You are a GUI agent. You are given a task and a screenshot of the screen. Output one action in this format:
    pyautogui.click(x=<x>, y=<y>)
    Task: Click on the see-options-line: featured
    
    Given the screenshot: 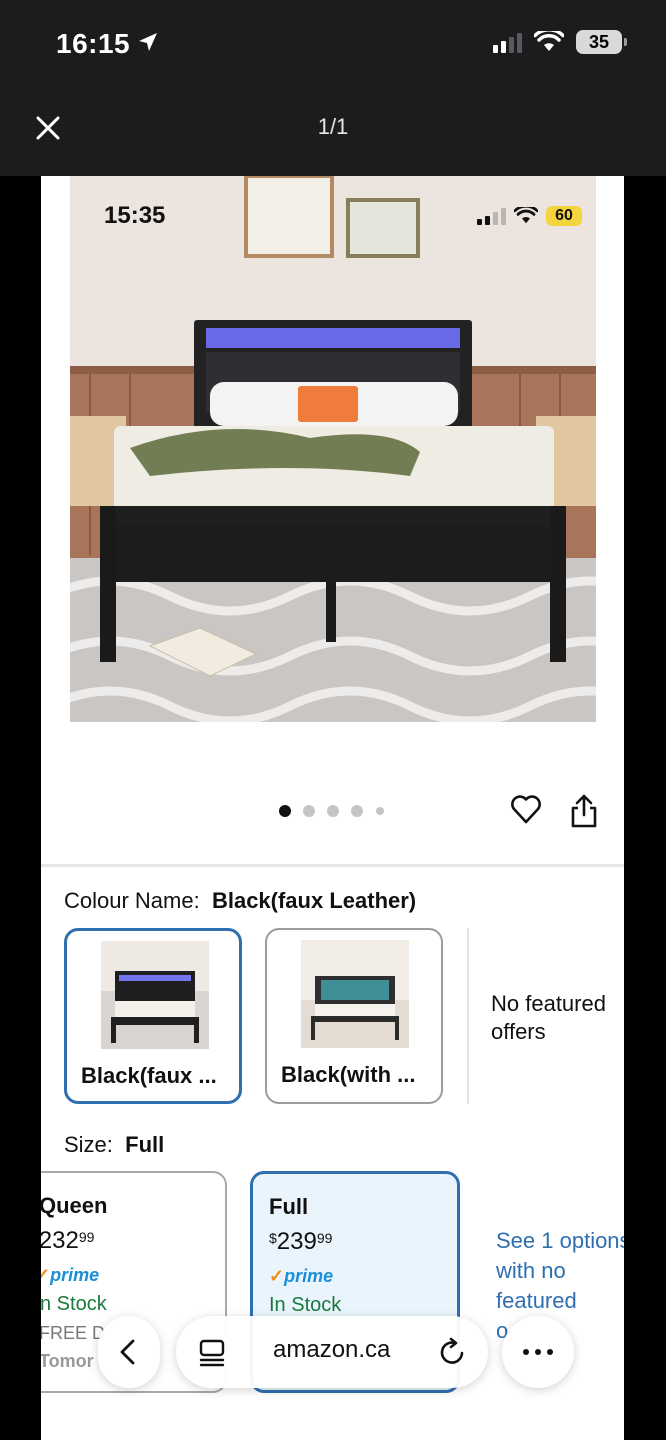 What is the action you would take?
    pyautogui.click(x=536, y=1300)
    